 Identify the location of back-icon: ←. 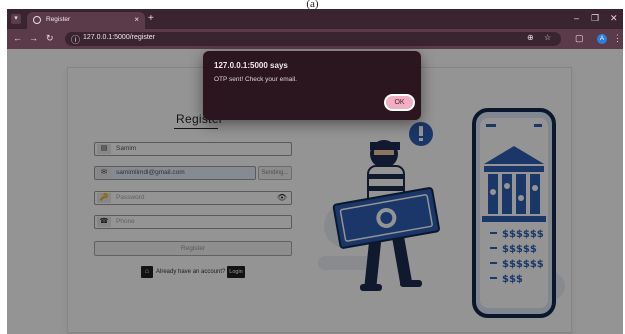
(17, 38).